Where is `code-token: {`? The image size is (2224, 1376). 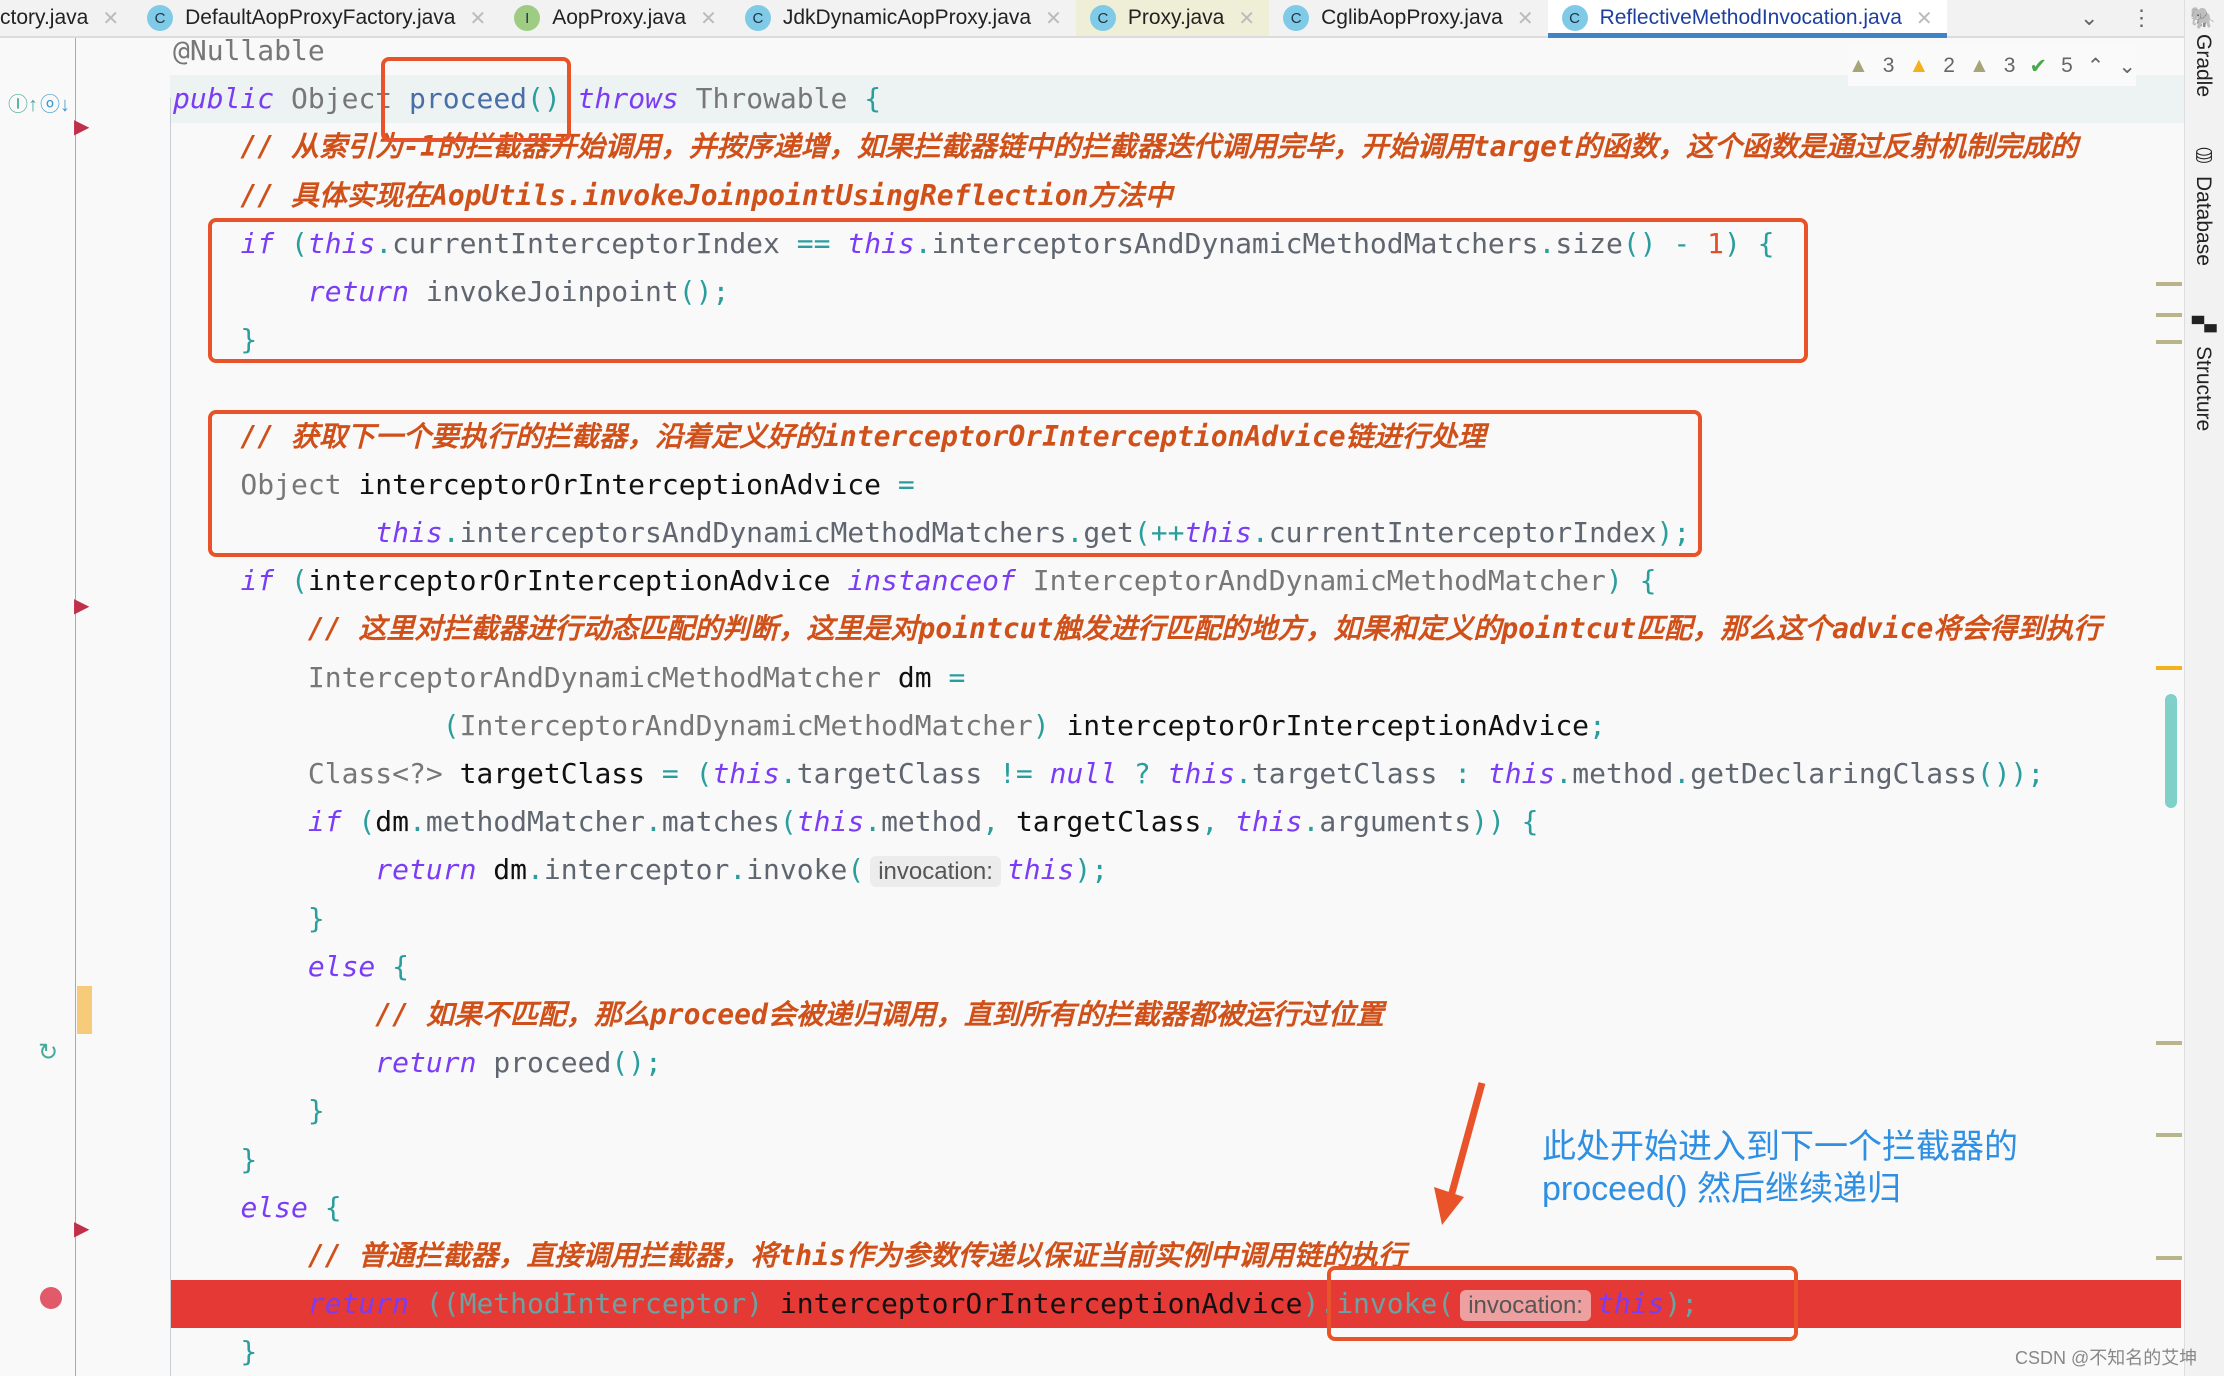 code-token: { is located at coordinates (324, 1207).